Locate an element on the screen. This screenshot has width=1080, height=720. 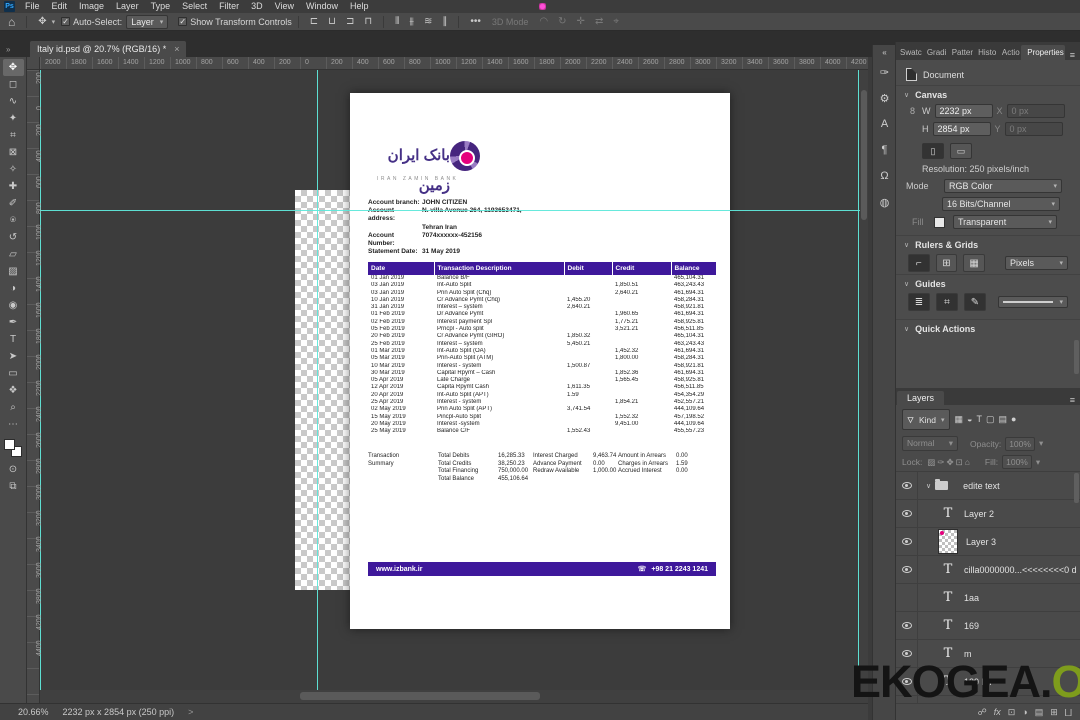
filter-adjustment-layers-icon: ◒ is located at coordinates (969, 419).